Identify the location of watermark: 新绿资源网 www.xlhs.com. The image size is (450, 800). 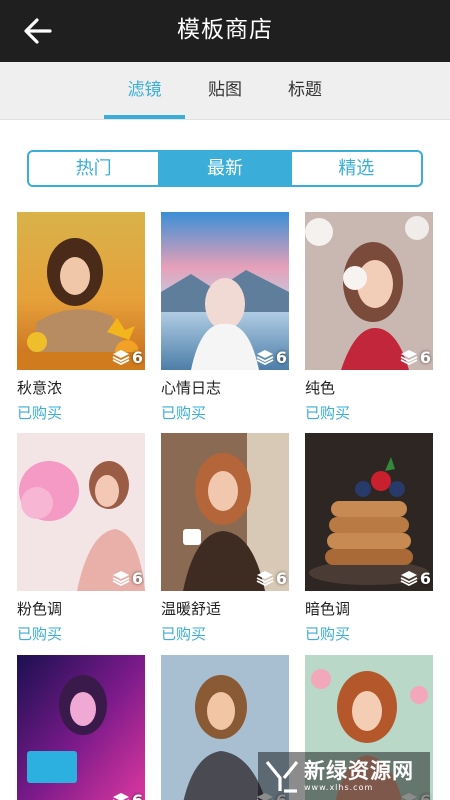
(344, 776).